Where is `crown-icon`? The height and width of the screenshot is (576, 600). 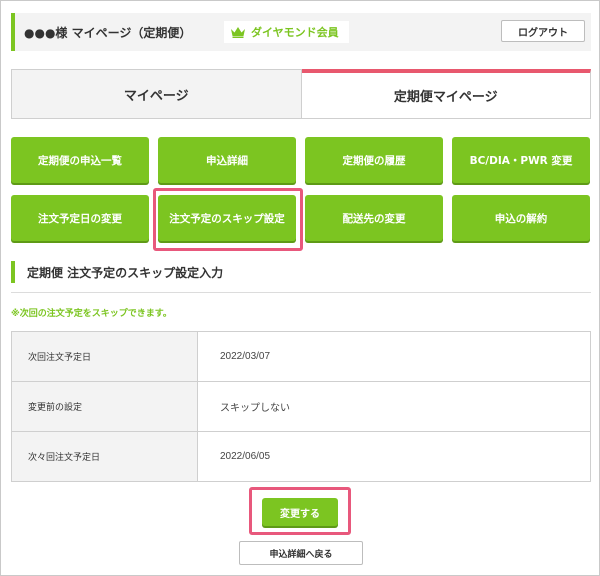 crown-icon is located at coordinates (238, 32).